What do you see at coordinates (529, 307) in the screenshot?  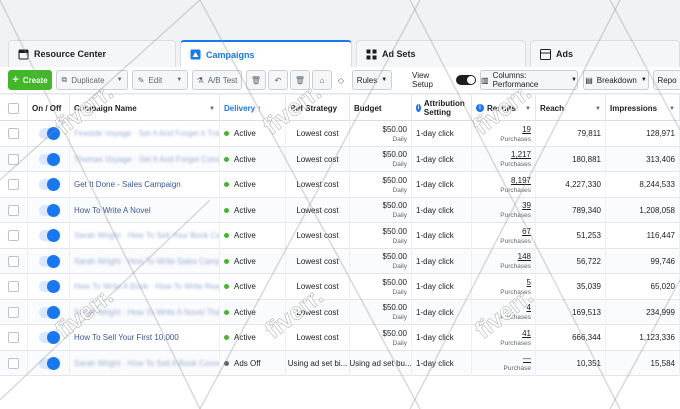 I see `results-value: 4` at bounding box center [529, 307].